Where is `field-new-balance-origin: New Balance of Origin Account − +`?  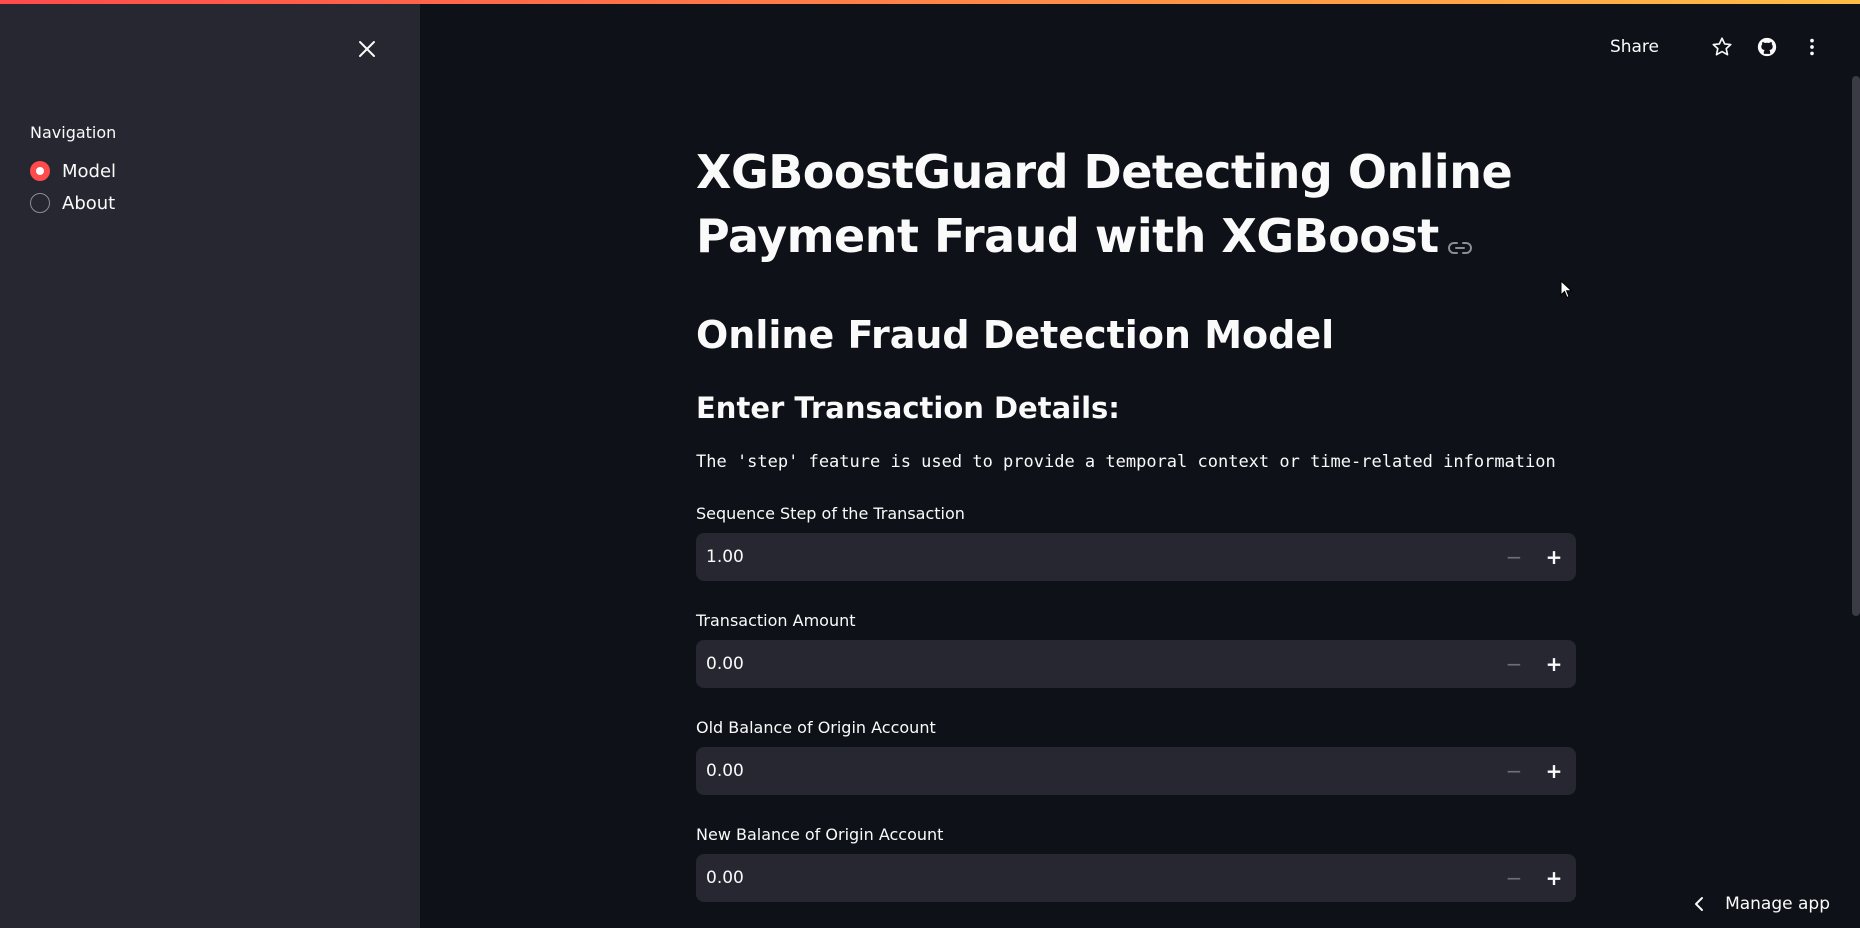
field-new-balance-origin: New Balance of Origin Account − + is located at coordinates (1136, 863).